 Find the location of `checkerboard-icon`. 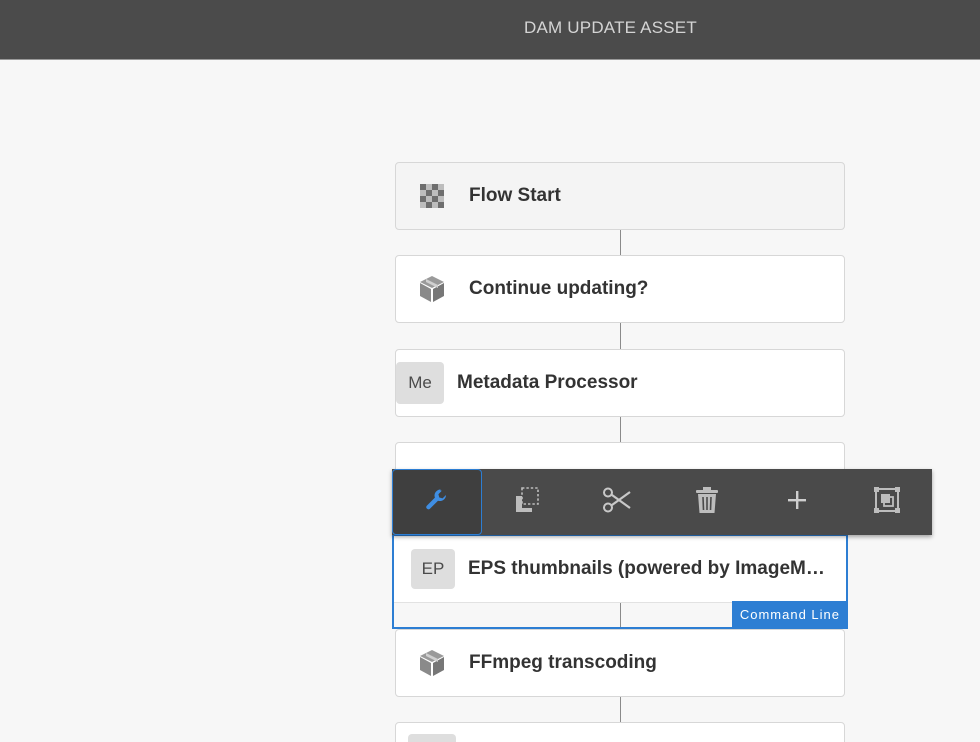

checkerboard-icon is located at coordinates (432, 196).